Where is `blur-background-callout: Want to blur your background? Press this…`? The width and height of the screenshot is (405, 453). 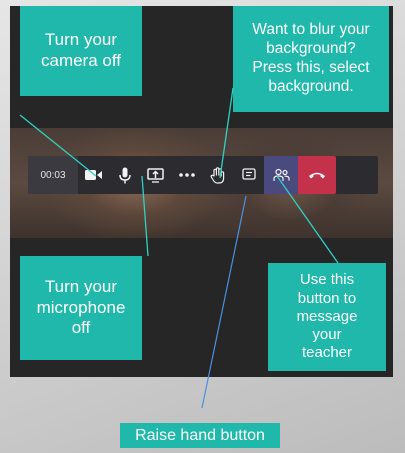
blur-background-callout: Want to blur your background? Press this… is located at coordinates (311, 59).